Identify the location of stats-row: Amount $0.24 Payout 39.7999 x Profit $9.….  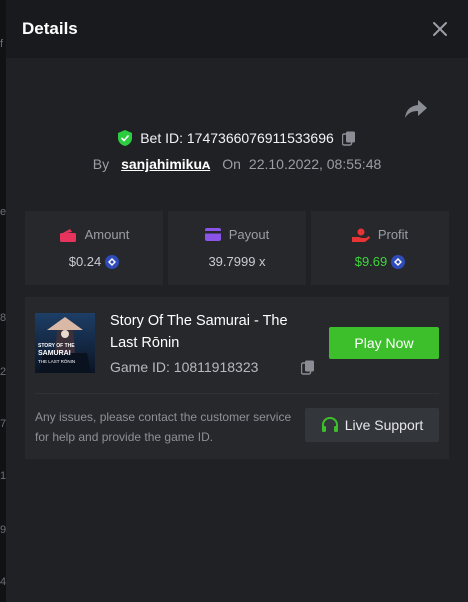
(237, 248).